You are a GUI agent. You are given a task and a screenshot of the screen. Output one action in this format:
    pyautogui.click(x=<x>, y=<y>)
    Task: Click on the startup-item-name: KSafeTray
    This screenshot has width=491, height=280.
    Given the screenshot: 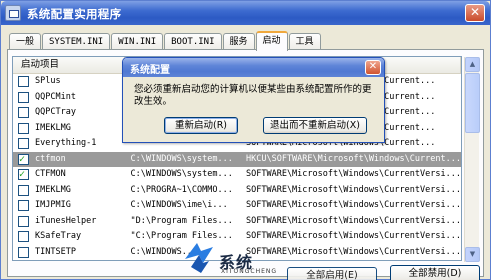 What is the action you would take?
    pyautogui.click(x=58, y=236)
    